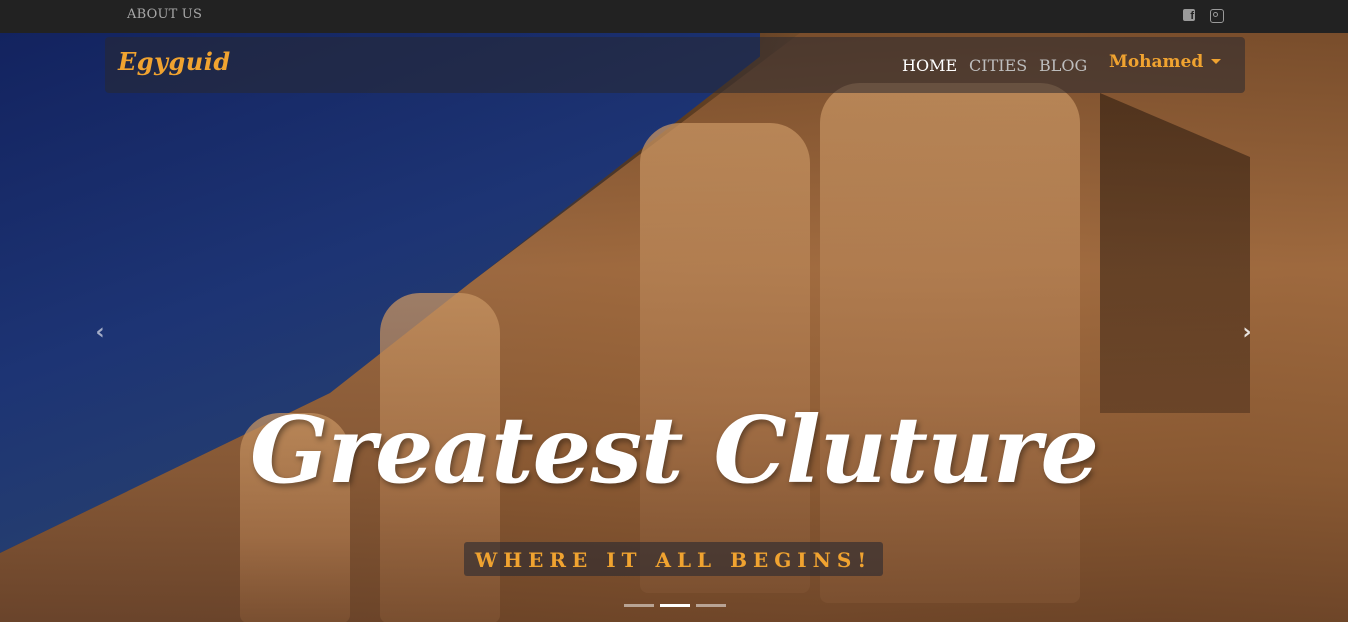 The image size is (1348, 622). What do you see at coordinates (725, 358) in the screenshot?
I see `statue-shape` at bounding box center [725, 358].